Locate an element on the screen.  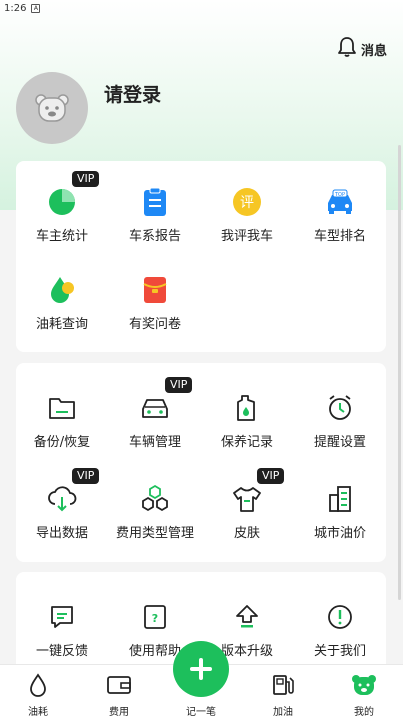
status-bar: 1:26 A is located at coordinates (201, 8).